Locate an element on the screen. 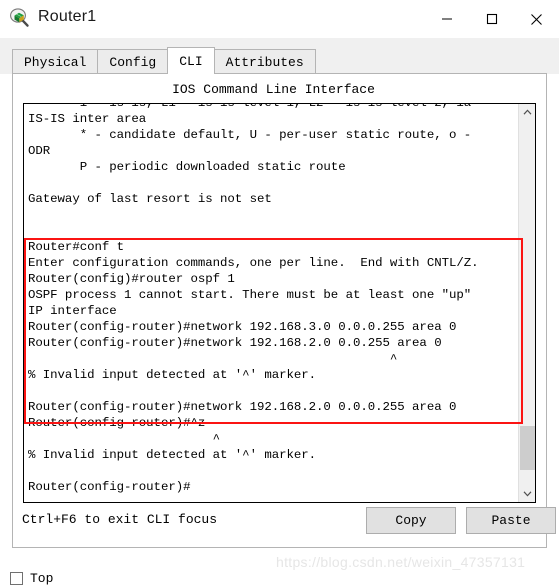 This screenshot has height=586, width=559. close-button is located at coordinates (536, 19).